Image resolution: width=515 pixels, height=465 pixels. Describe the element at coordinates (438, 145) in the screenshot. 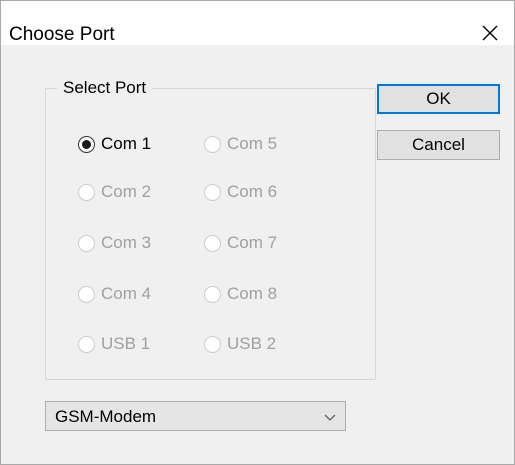

I see `cancel-button: Cancel` at that location.